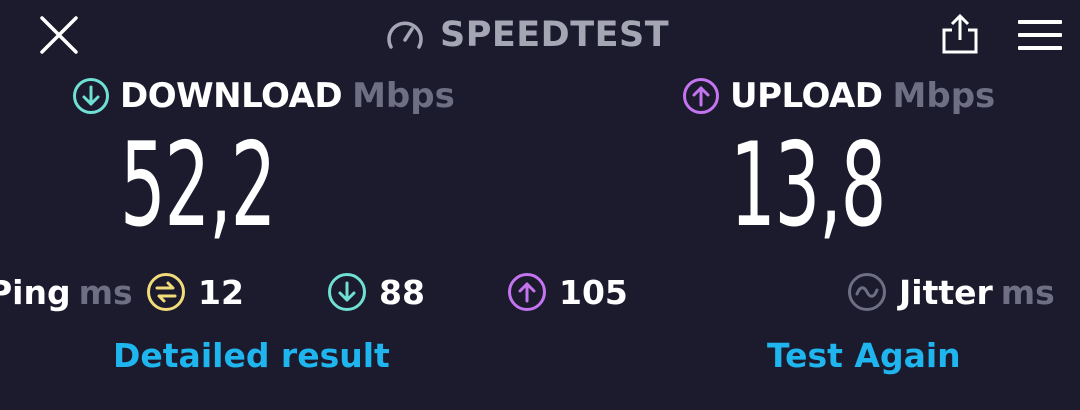 Image resolution: width=1080 pixels, height=410 pixels. I want to click on brand-logo: SPEEDTEST, so click(526, 35).